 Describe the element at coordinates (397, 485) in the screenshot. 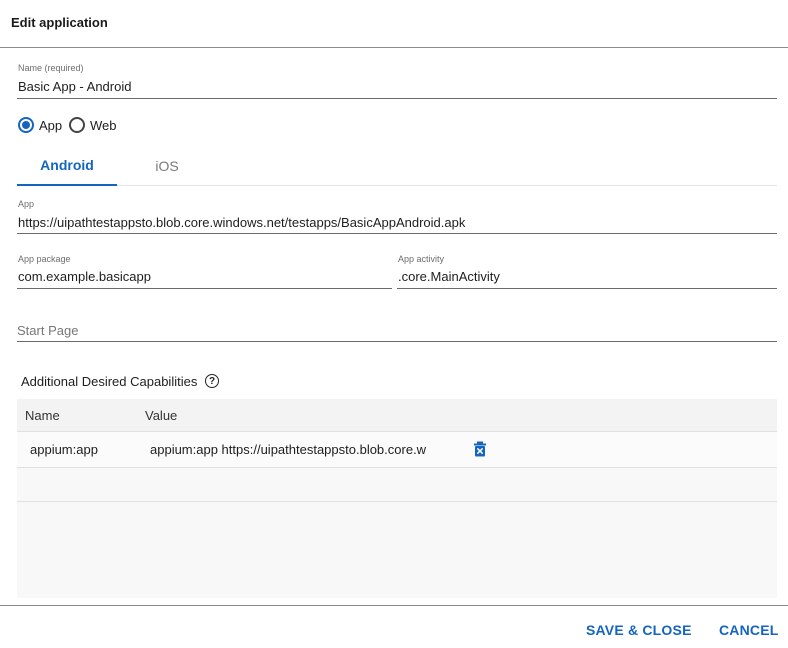

I see `table-row-empty` at that location.